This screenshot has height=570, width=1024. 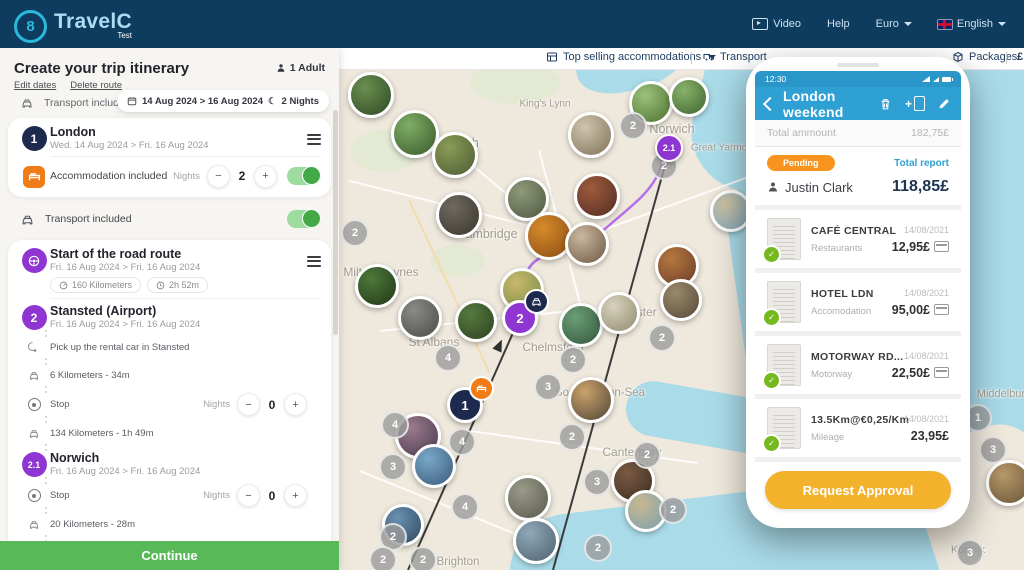 I want to click on gauge-icon, so click(x=63, y=285).